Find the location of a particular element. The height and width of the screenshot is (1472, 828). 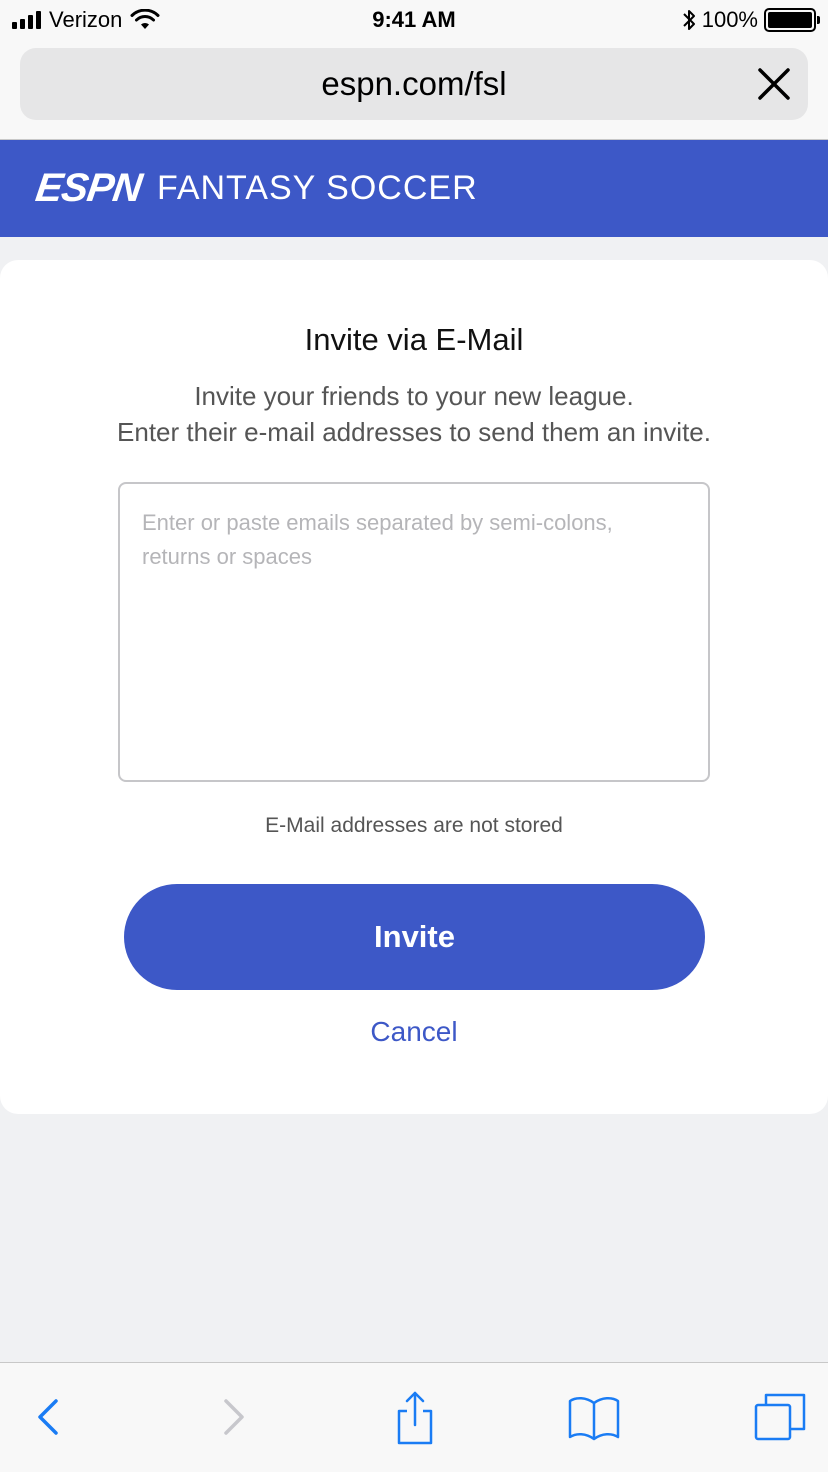

invite-description-line1: Invite your friends to your new league. is located at coordinates (414, 396).